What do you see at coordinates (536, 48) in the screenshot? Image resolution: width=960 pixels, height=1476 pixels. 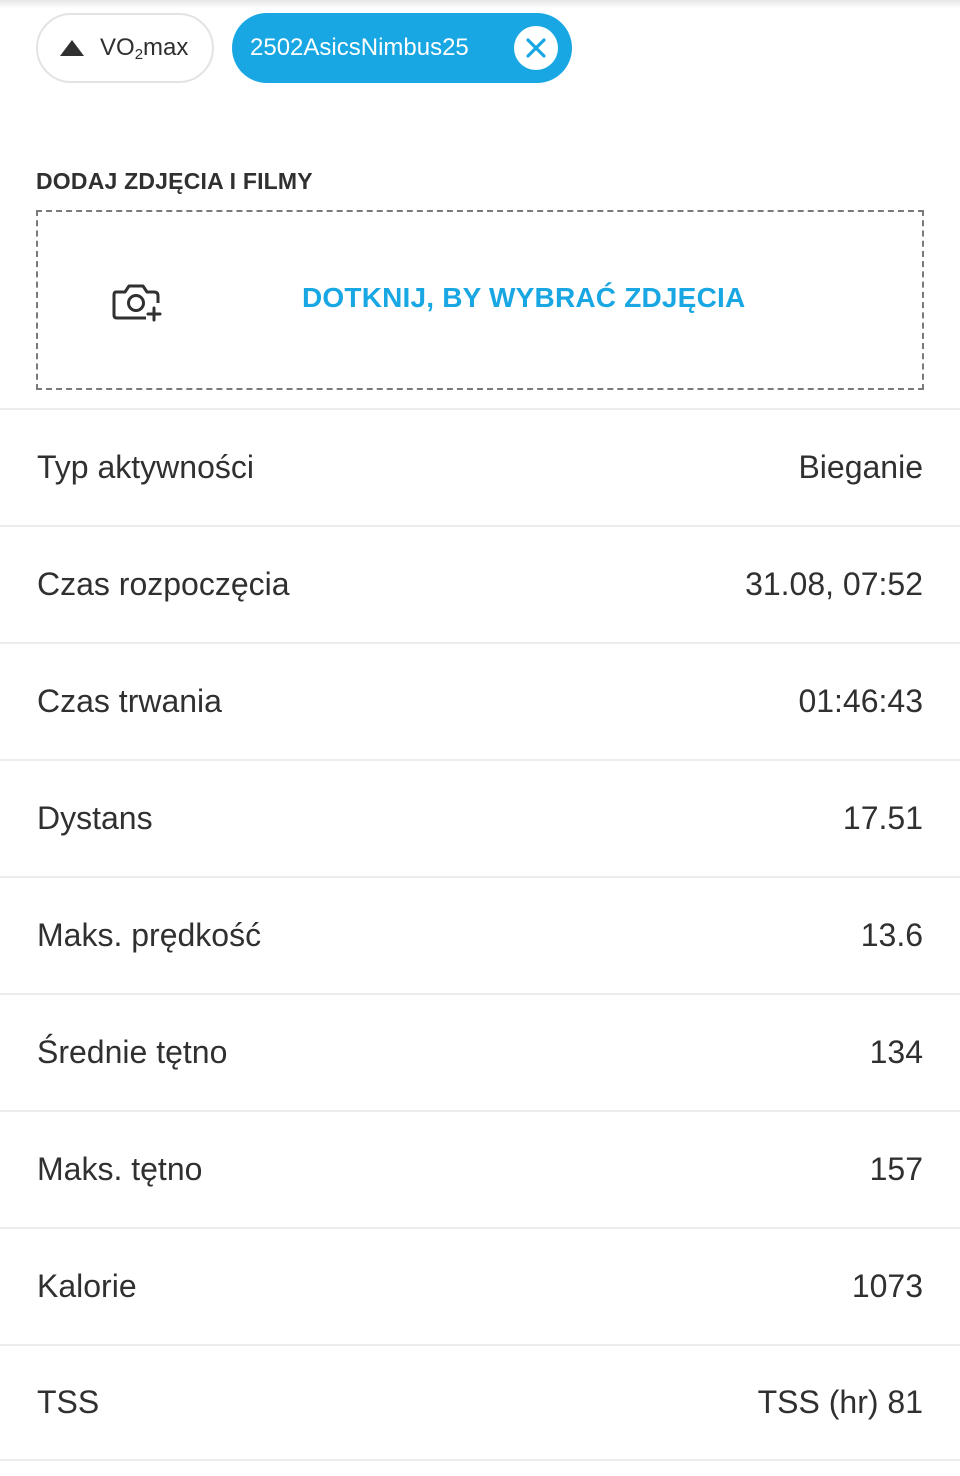 I see `close-icon` at bounding box center [536, 48].